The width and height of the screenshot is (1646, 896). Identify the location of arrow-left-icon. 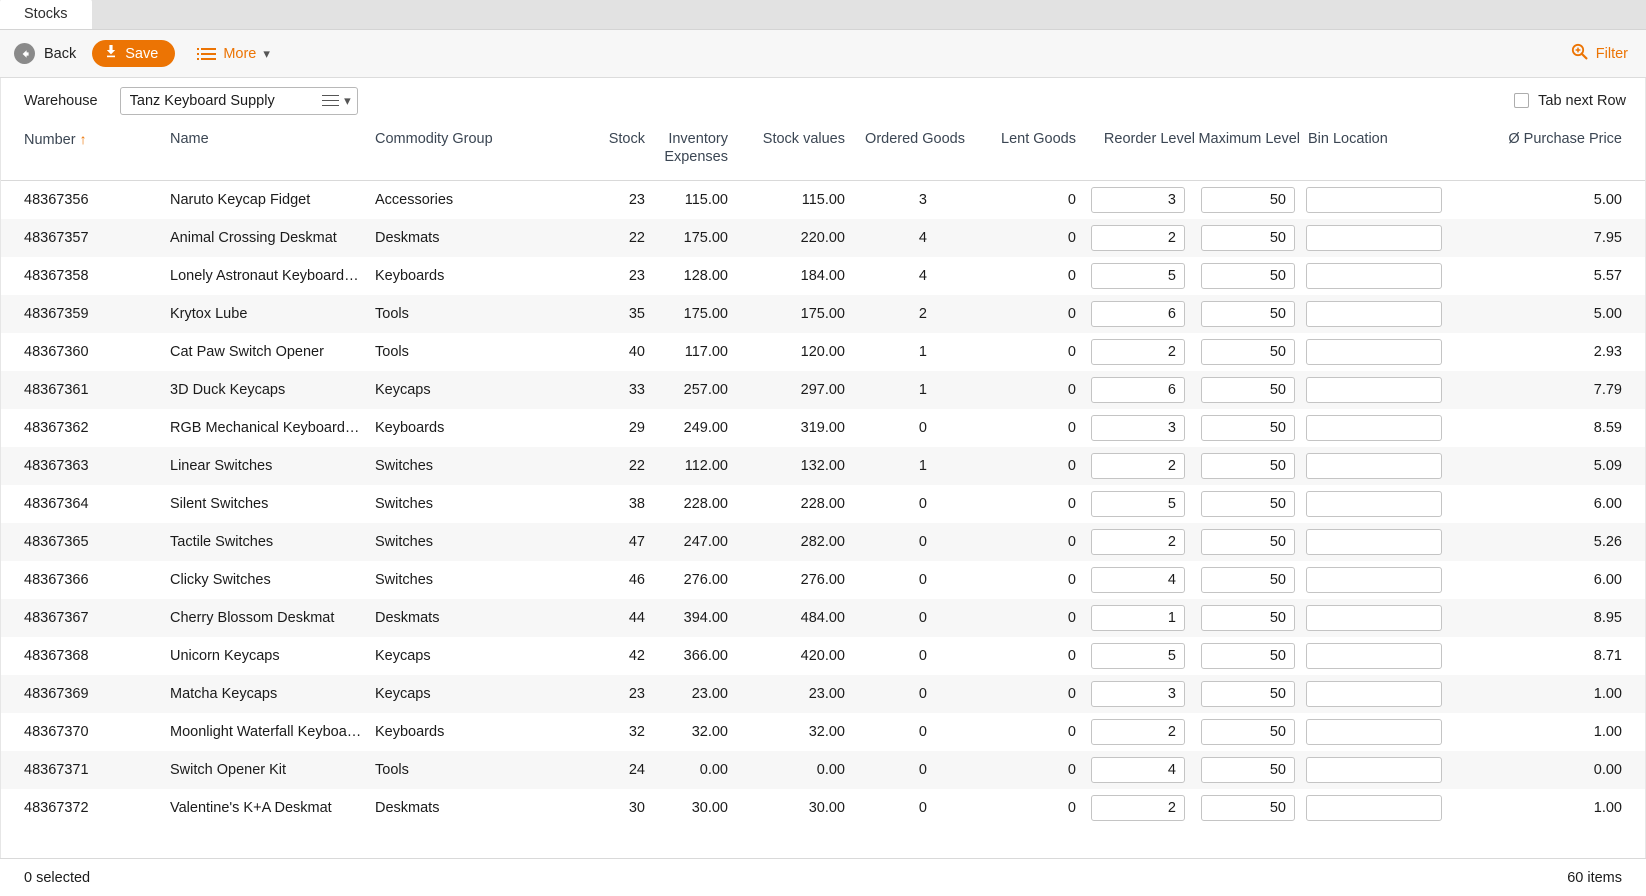
(24, 53).